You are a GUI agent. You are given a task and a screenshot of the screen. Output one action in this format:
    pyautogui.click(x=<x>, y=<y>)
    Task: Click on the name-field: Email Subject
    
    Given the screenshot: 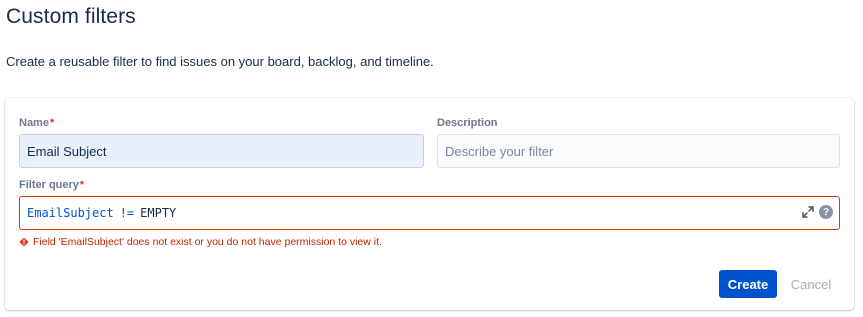 What is the action you would take?
    pyautogui.click(x=221, y=151)
    